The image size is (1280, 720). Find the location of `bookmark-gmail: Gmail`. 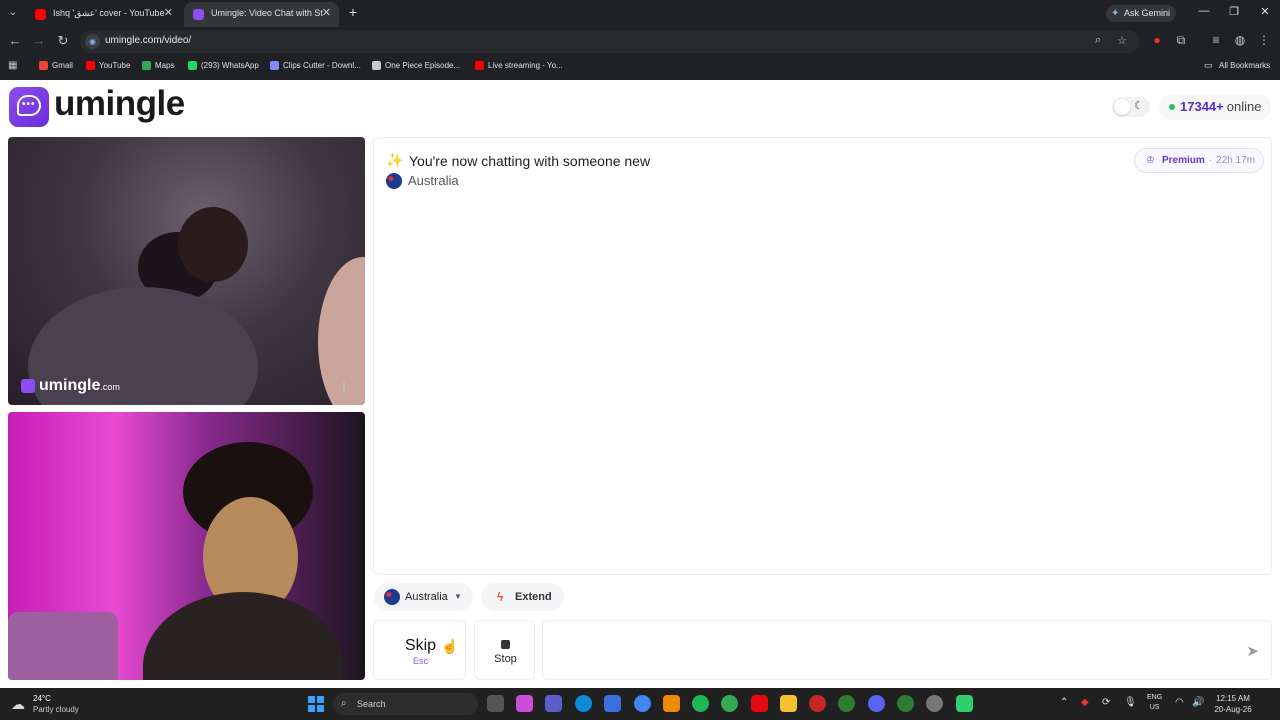

bookmark-gmail: Gmail is located at coordinates (56, 65).